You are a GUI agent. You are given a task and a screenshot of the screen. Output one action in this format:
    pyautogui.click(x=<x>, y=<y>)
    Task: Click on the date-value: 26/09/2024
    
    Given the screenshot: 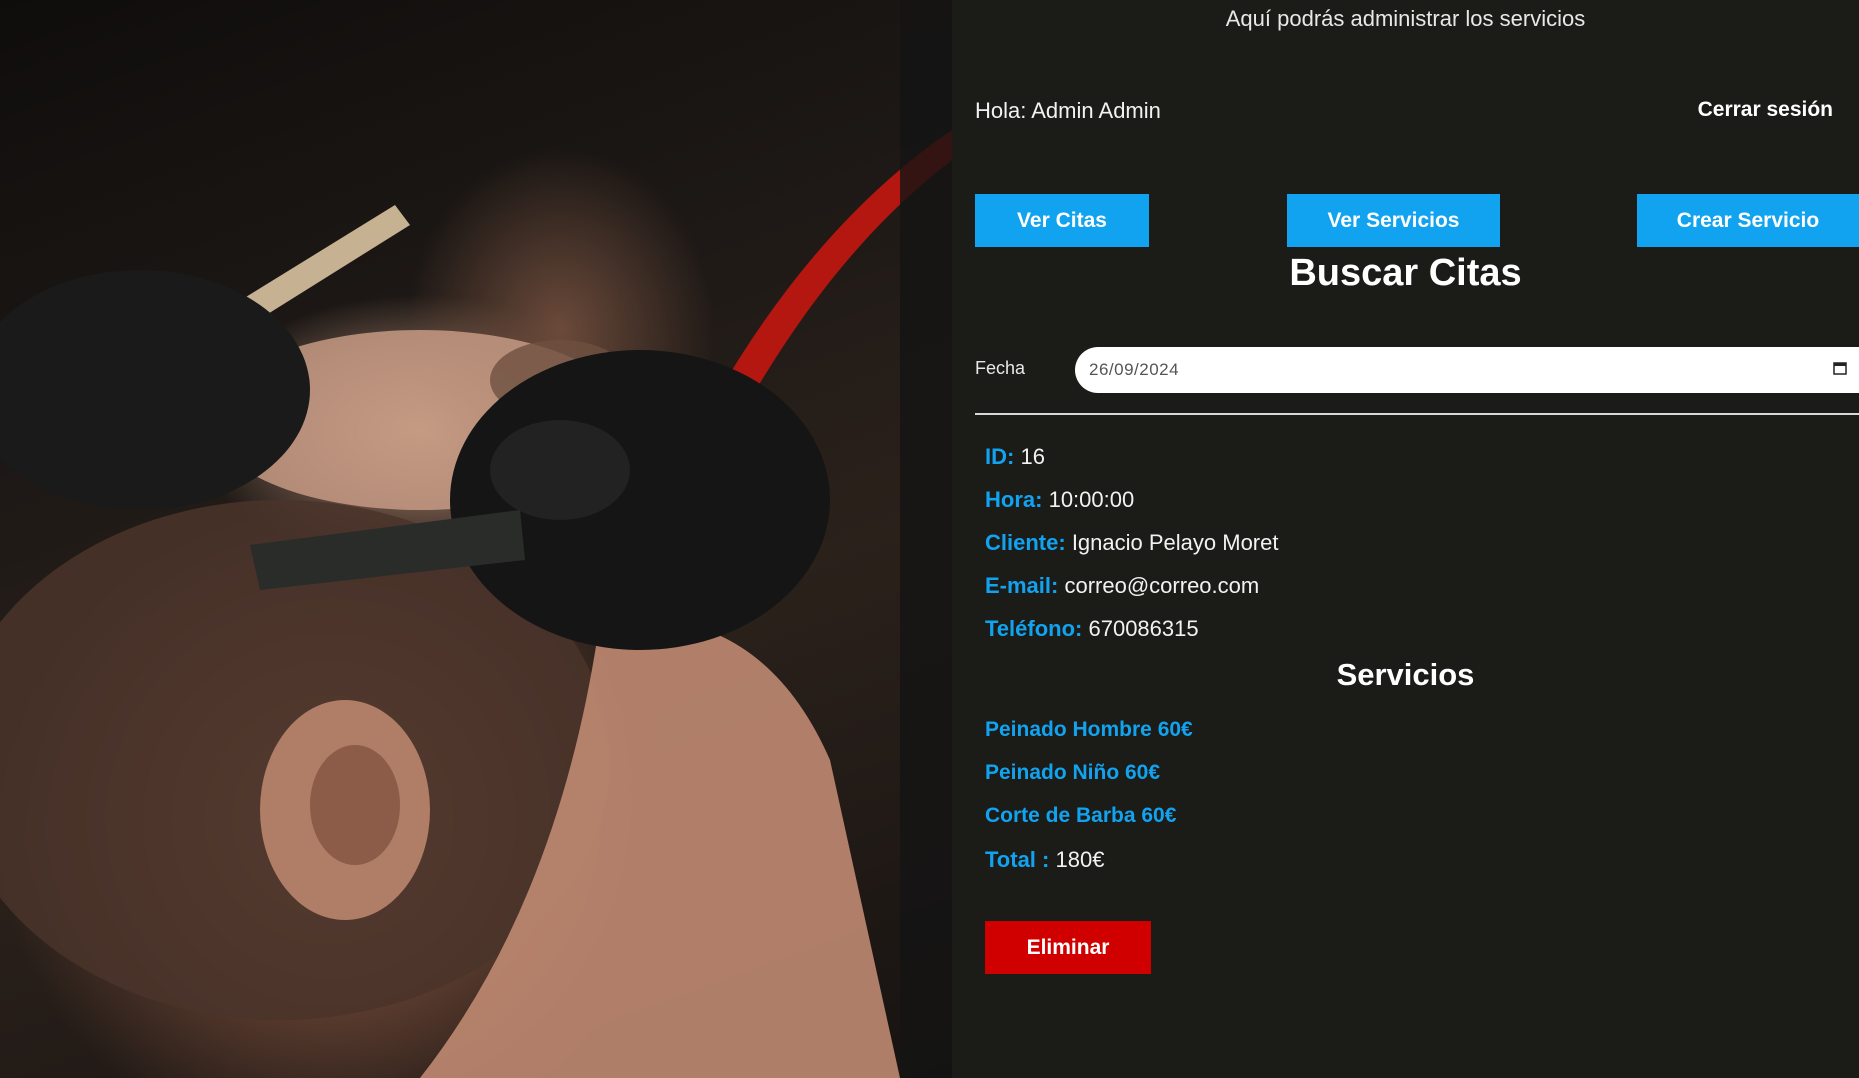 What is the action you would take?
    pyautogui.click(x=1134, y=369)
    